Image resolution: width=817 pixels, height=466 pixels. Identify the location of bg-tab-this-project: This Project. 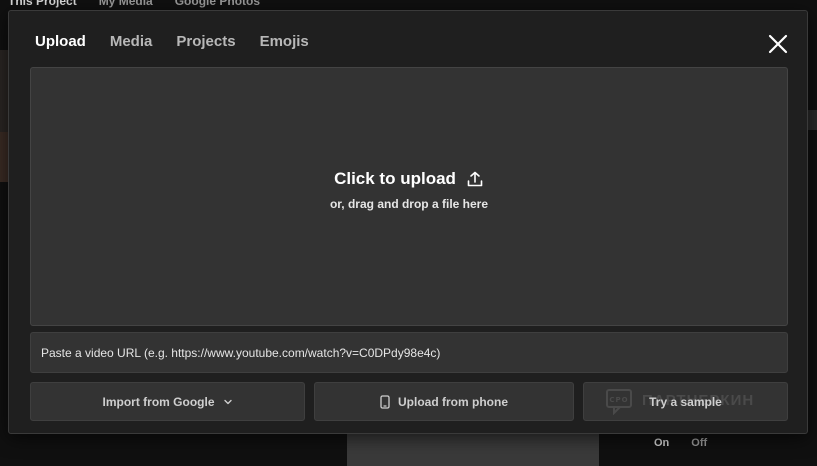
(42, 4).